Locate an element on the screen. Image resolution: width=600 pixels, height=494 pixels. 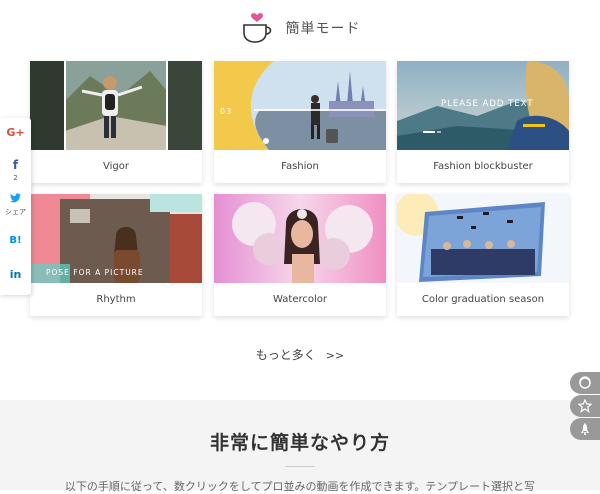
template-label: Watercolor is located at coordinates (300, 299).